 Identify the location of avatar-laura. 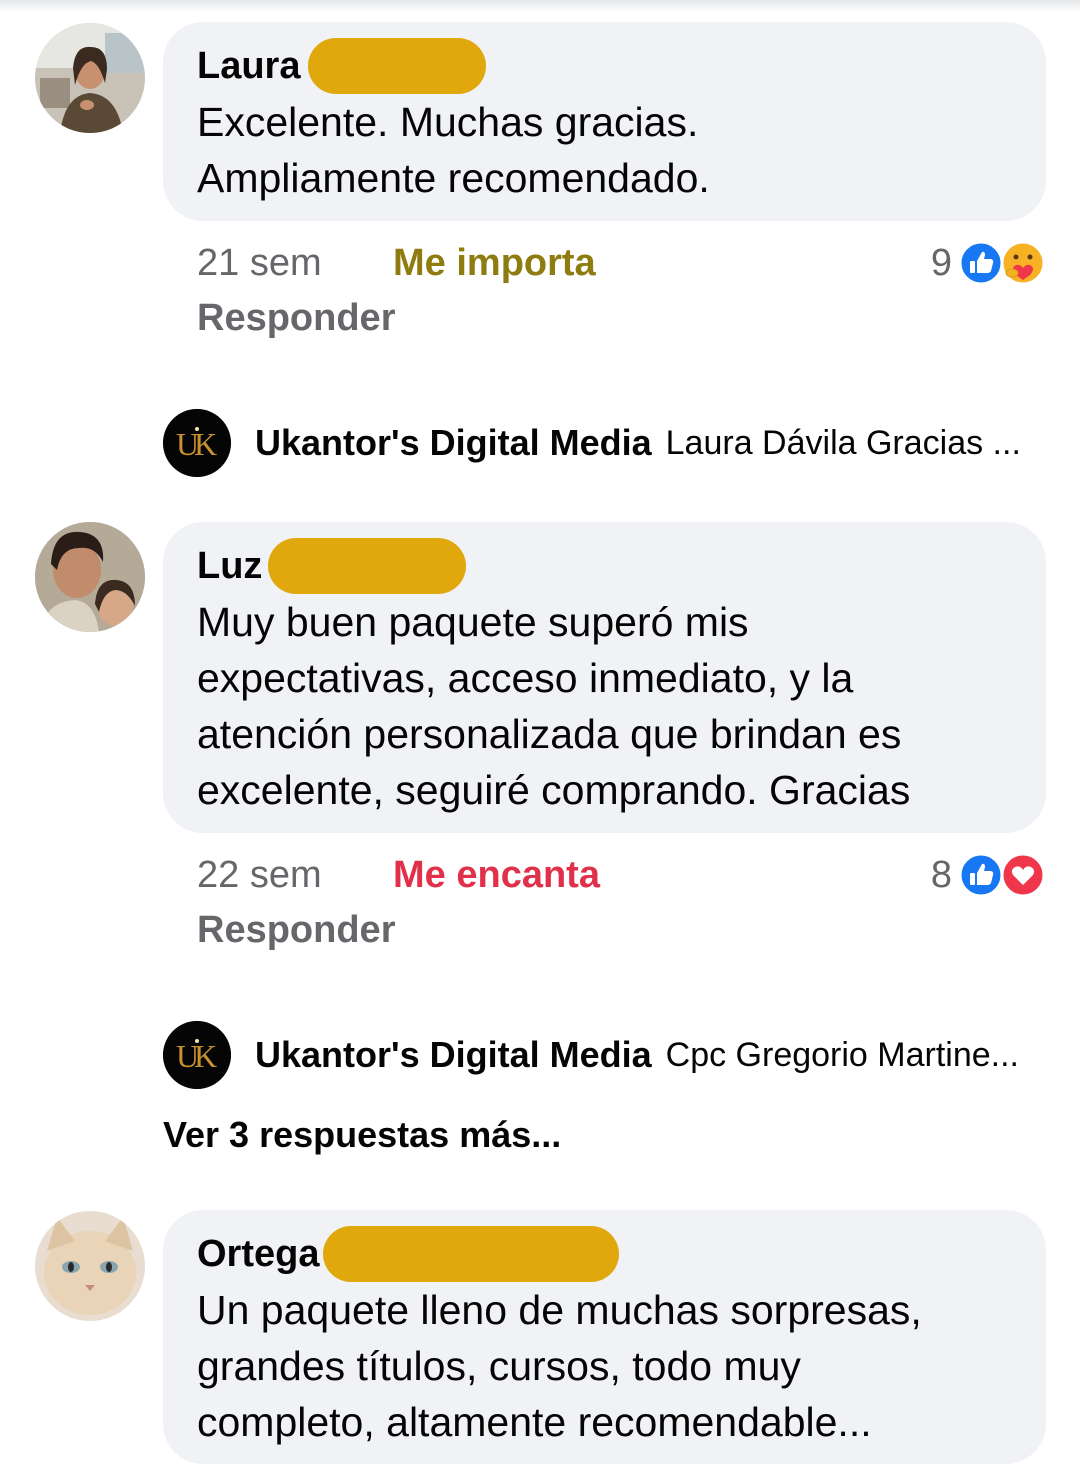
(90, 78).